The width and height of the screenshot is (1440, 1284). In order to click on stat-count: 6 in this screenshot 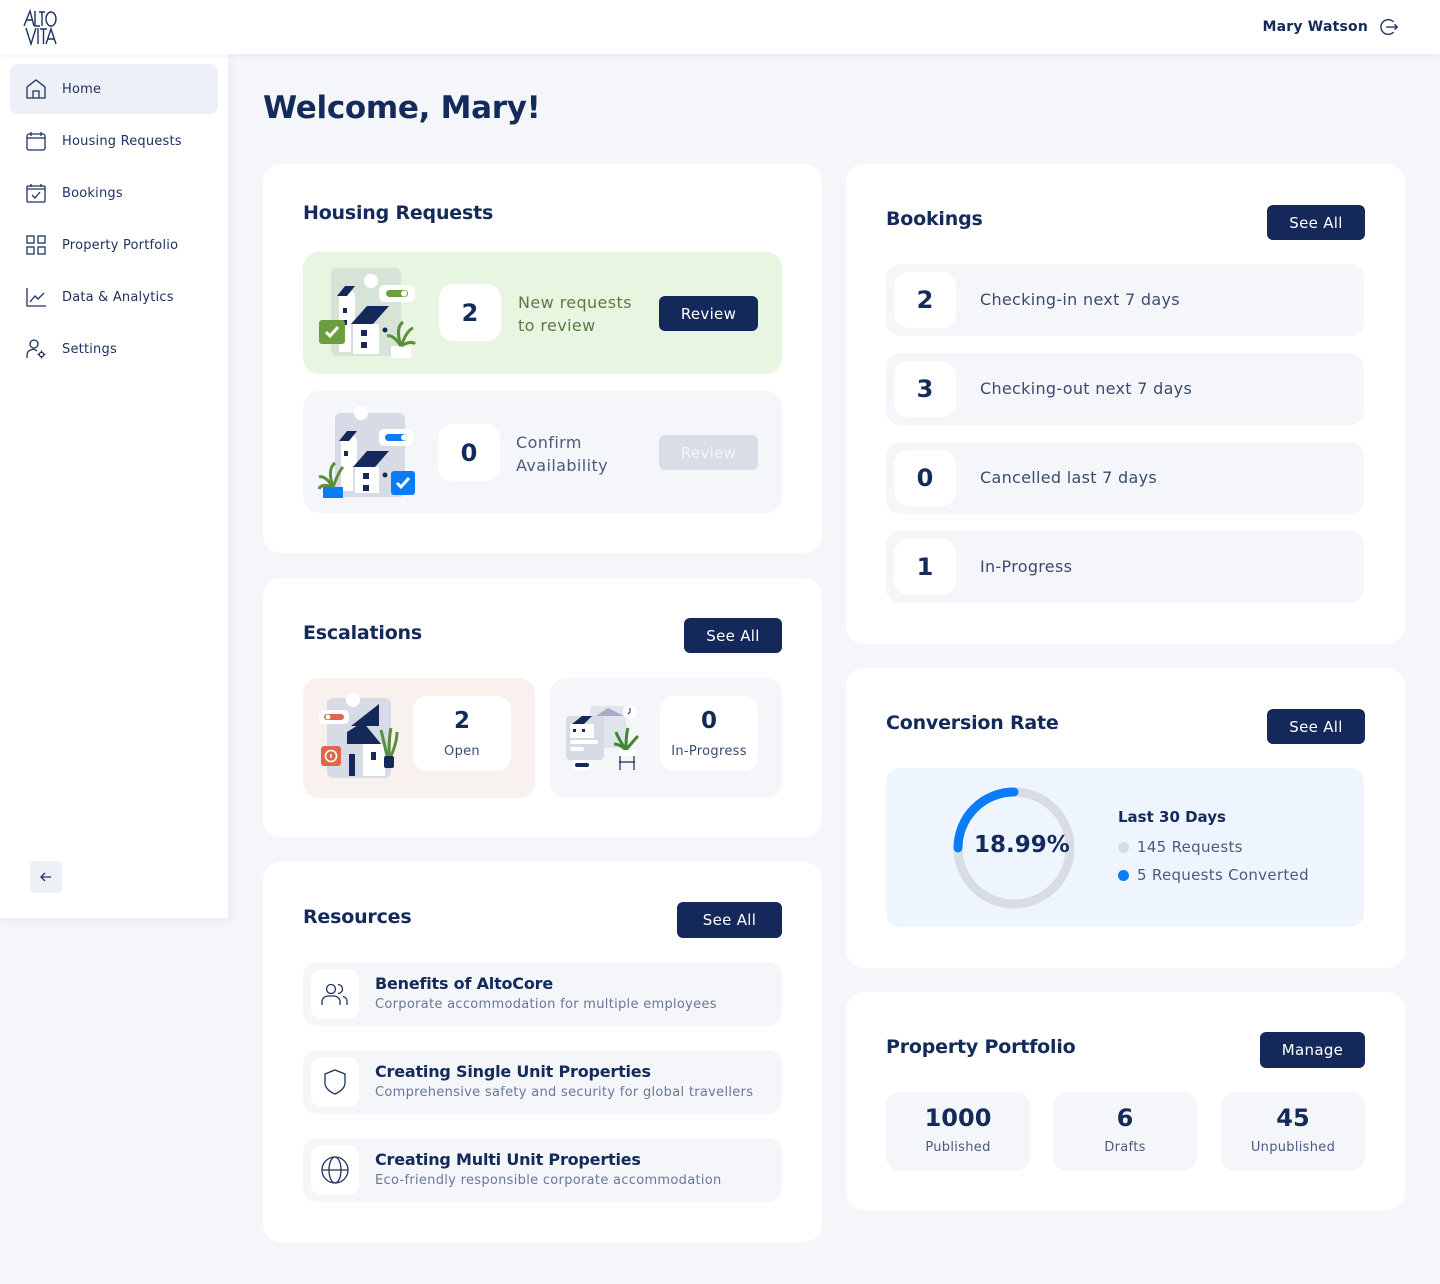, I will do `click(1125, 1118)`.